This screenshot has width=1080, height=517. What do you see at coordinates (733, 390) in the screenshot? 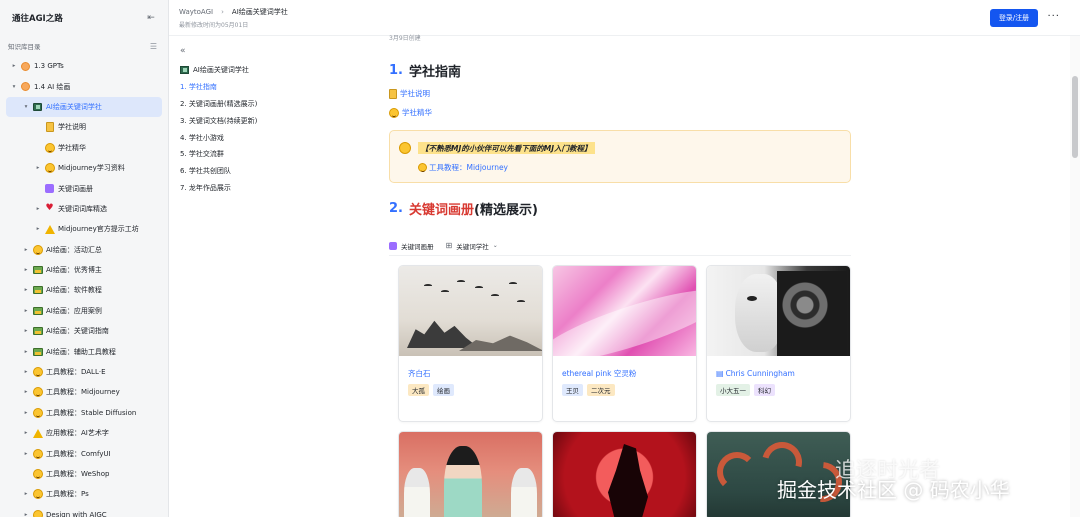
I see `tag: 小大五一` at bounding box center [733, 390].